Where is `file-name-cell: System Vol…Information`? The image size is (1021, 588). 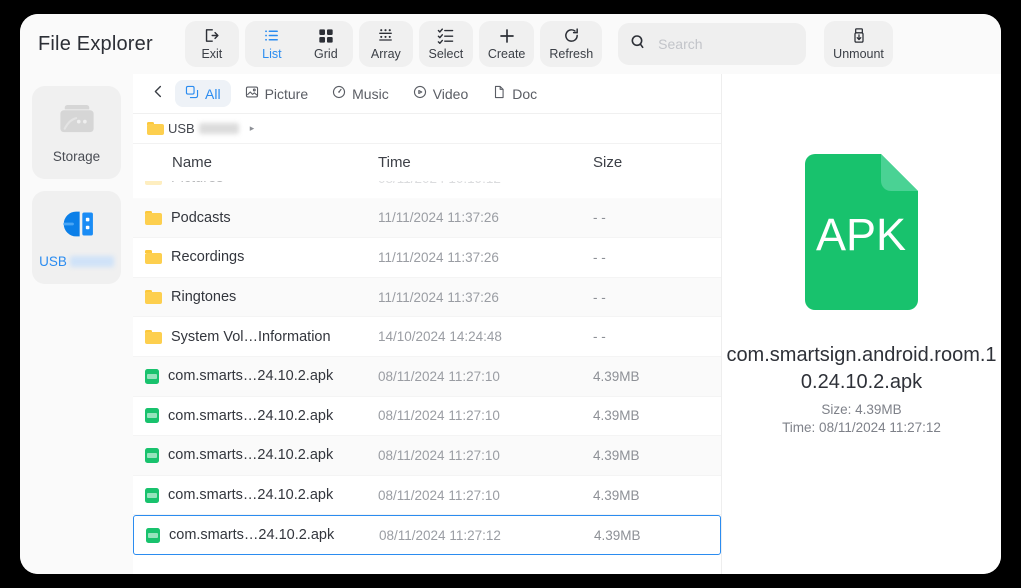
file-name-cell: System Vol…Information is located at coordinates (255, 337).